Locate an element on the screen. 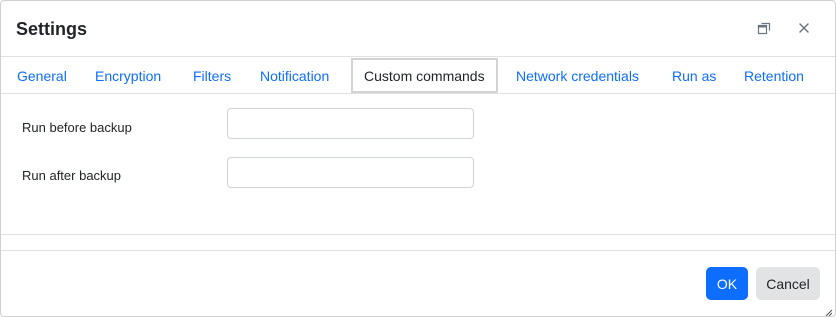 The width and height of the screenshot is (836, 317). run-before-backup-label: Run before backup is located at coordinates (77, 127).